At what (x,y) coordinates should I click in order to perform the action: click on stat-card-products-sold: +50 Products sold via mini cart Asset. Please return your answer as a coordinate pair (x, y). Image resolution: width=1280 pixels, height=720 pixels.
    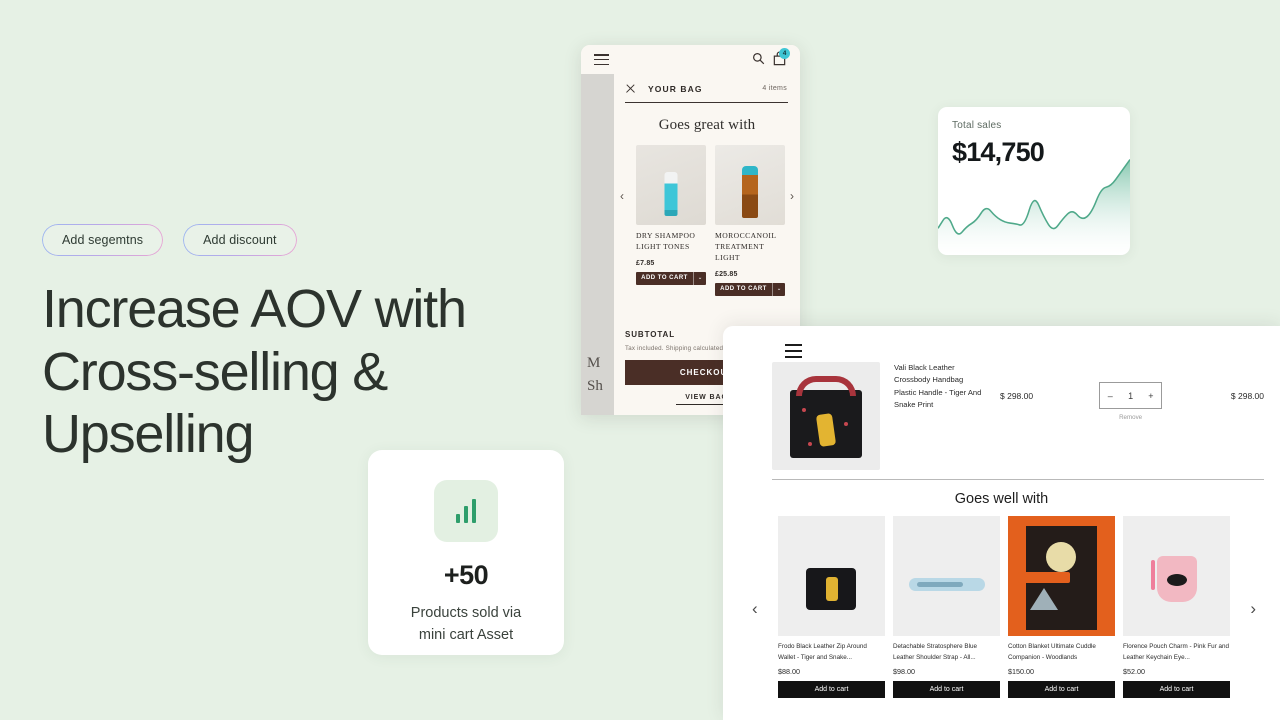
    Looking at the image, I should click on (466, 552).